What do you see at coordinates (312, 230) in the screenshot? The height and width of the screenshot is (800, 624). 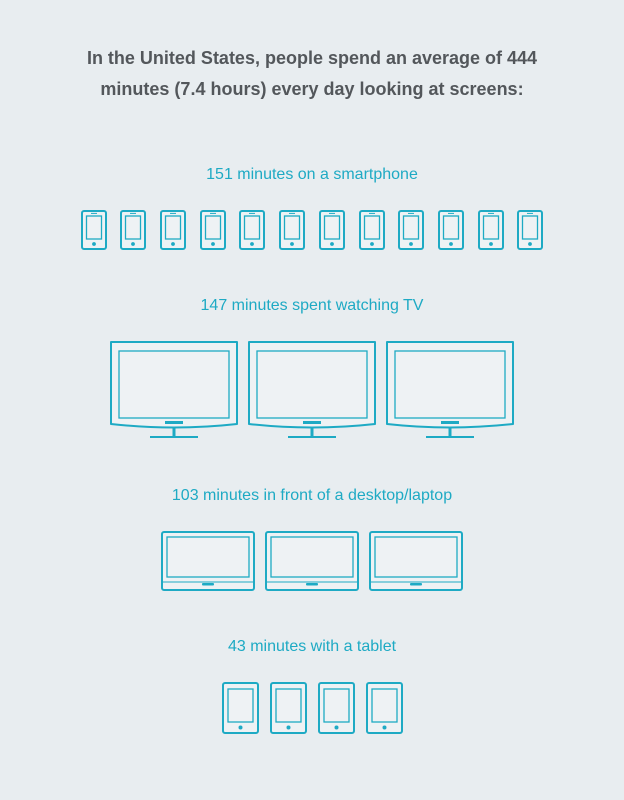 I see `smartphone-icon-row` at bounding box center [312, 230].